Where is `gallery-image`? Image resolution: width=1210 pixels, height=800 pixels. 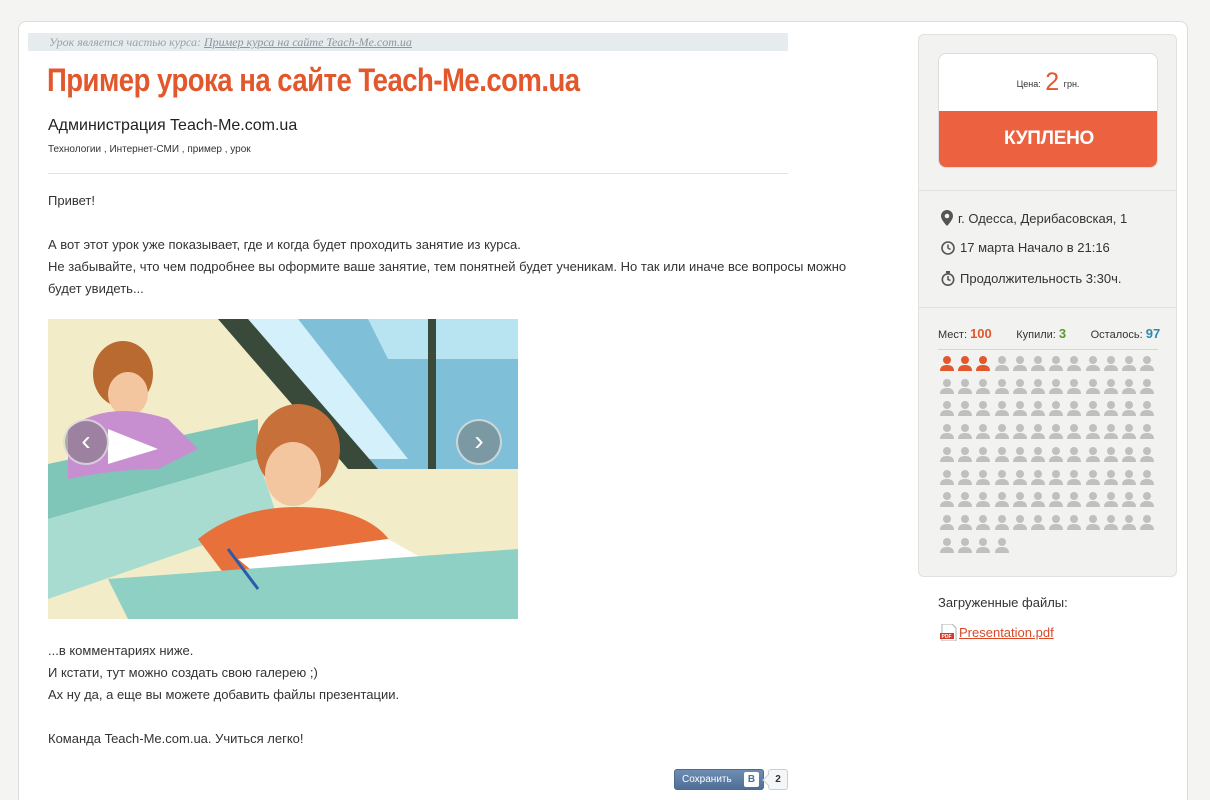 gallery-image is located at coordinates (283, 469).